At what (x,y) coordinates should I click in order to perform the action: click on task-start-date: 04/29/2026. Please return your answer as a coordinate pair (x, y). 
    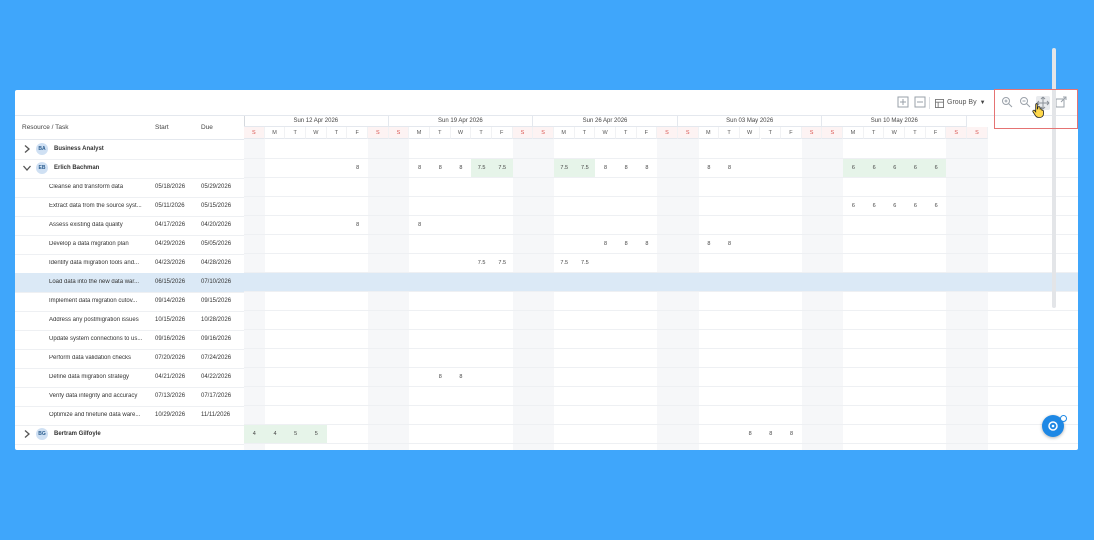
    Looking at the image, I should click on (170, 244).